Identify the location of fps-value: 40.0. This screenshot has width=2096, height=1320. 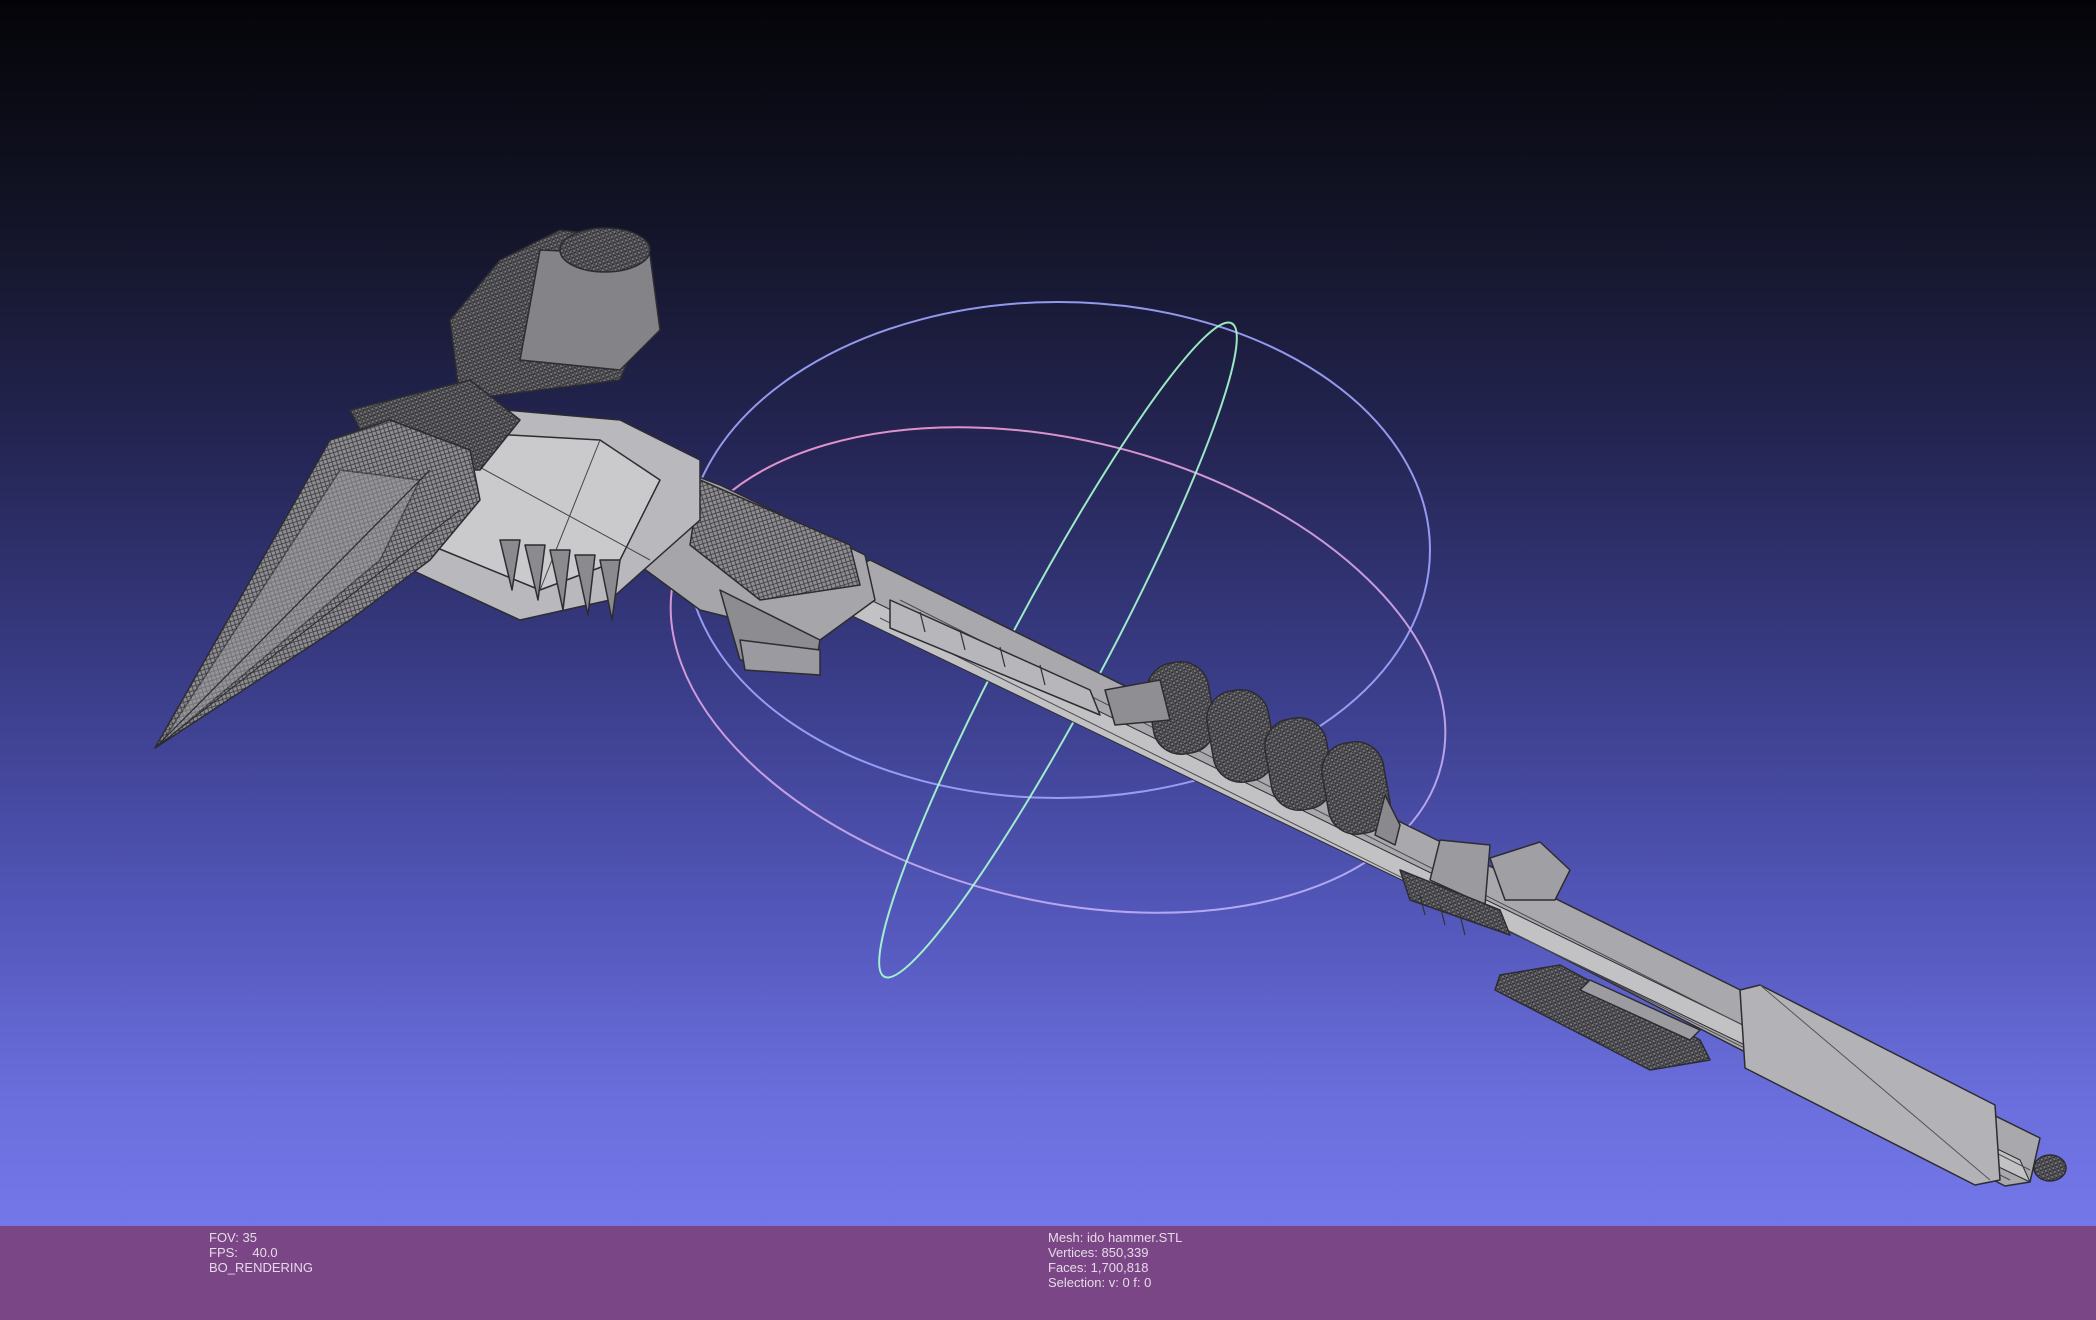
(265, 1252).